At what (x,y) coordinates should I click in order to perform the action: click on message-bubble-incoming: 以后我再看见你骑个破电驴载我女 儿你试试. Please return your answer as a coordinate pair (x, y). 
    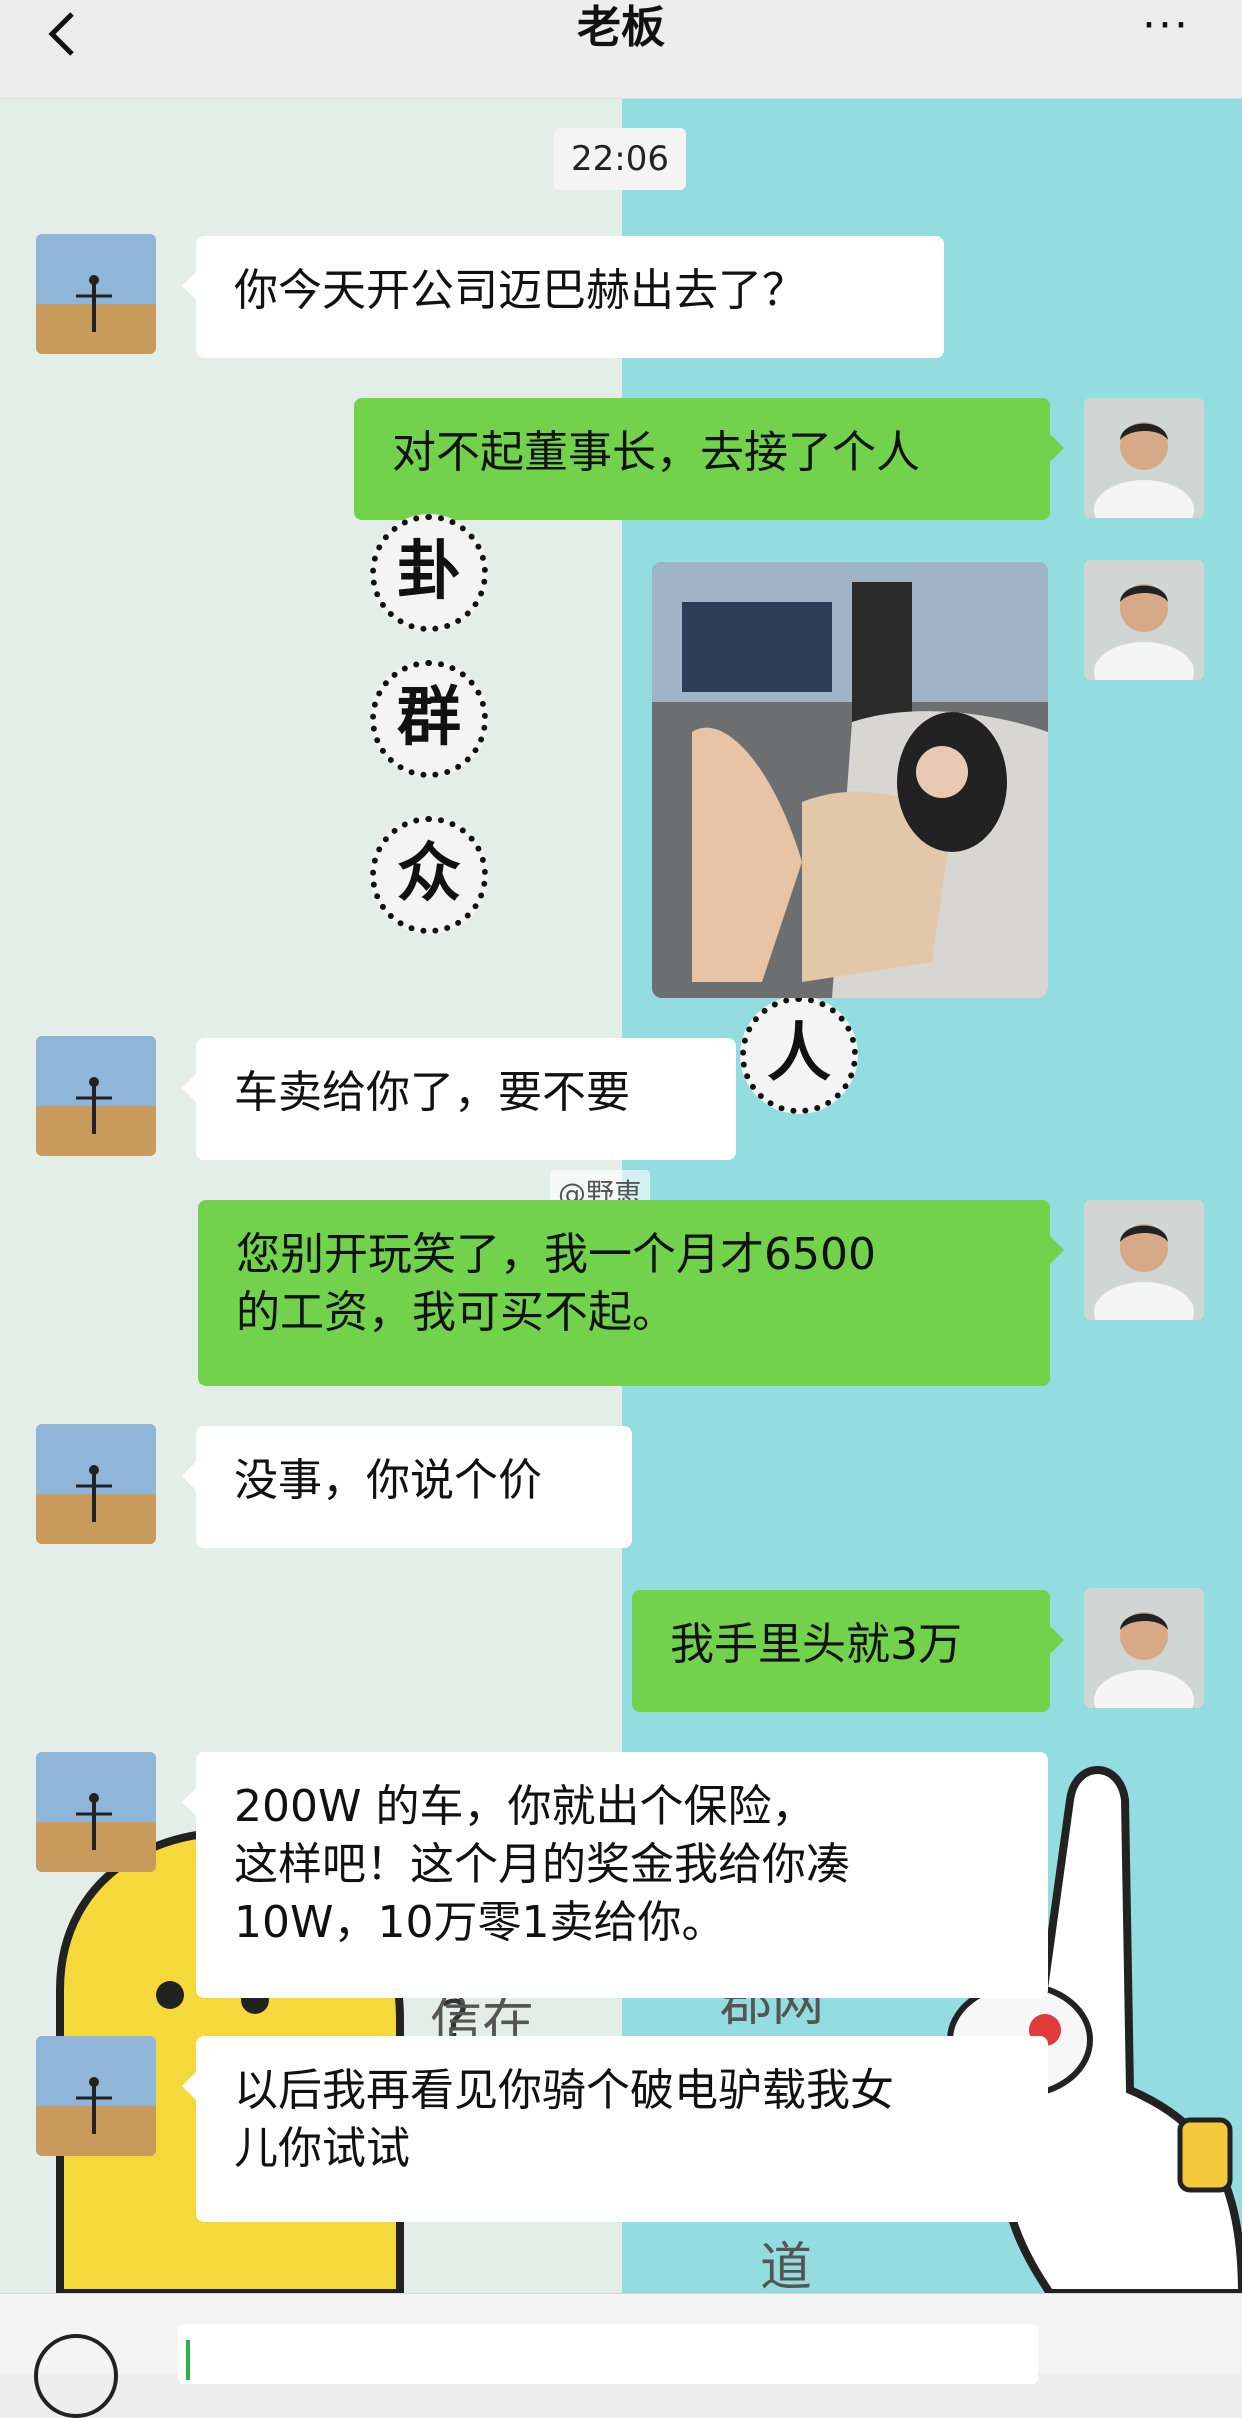
    Looking at the image, I should click on (615, 2129).